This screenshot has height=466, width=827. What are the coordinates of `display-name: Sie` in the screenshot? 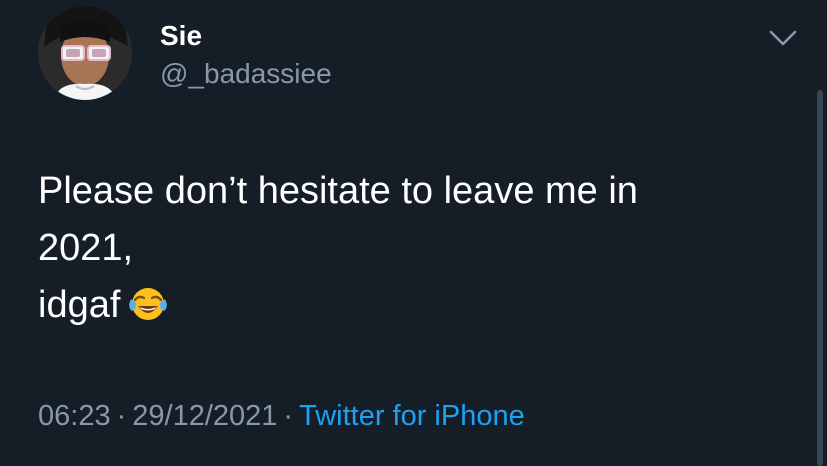 It's located at (181, 36).